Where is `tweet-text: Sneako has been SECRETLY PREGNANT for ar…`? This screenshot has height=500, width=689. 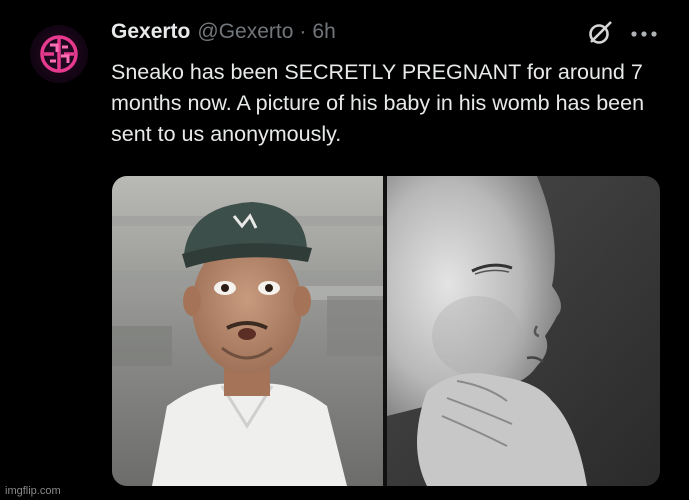
tweet-text: Sneako has been SECRETLY PREGNANT for ar… is located at coordinates (378, 103).